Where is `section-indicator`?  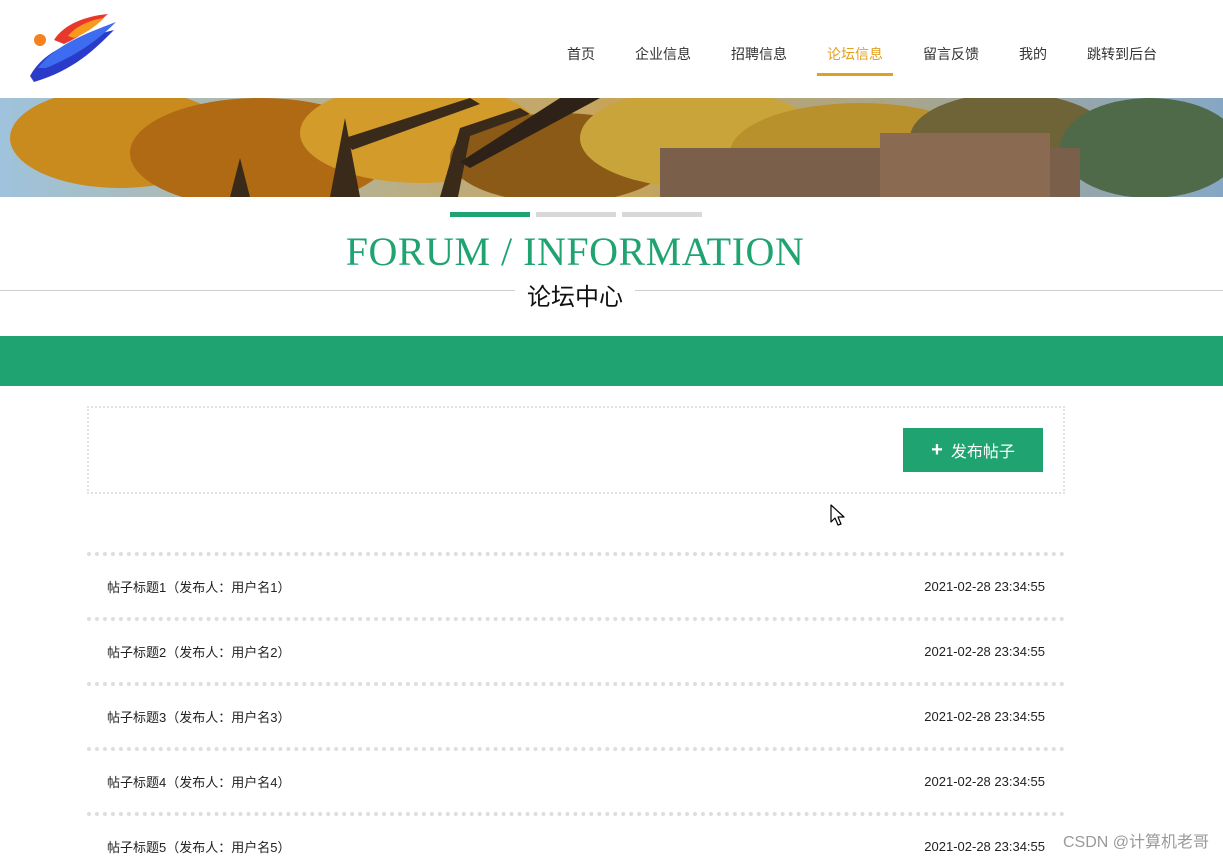 section-indicator is located at coordinates (576, 214).